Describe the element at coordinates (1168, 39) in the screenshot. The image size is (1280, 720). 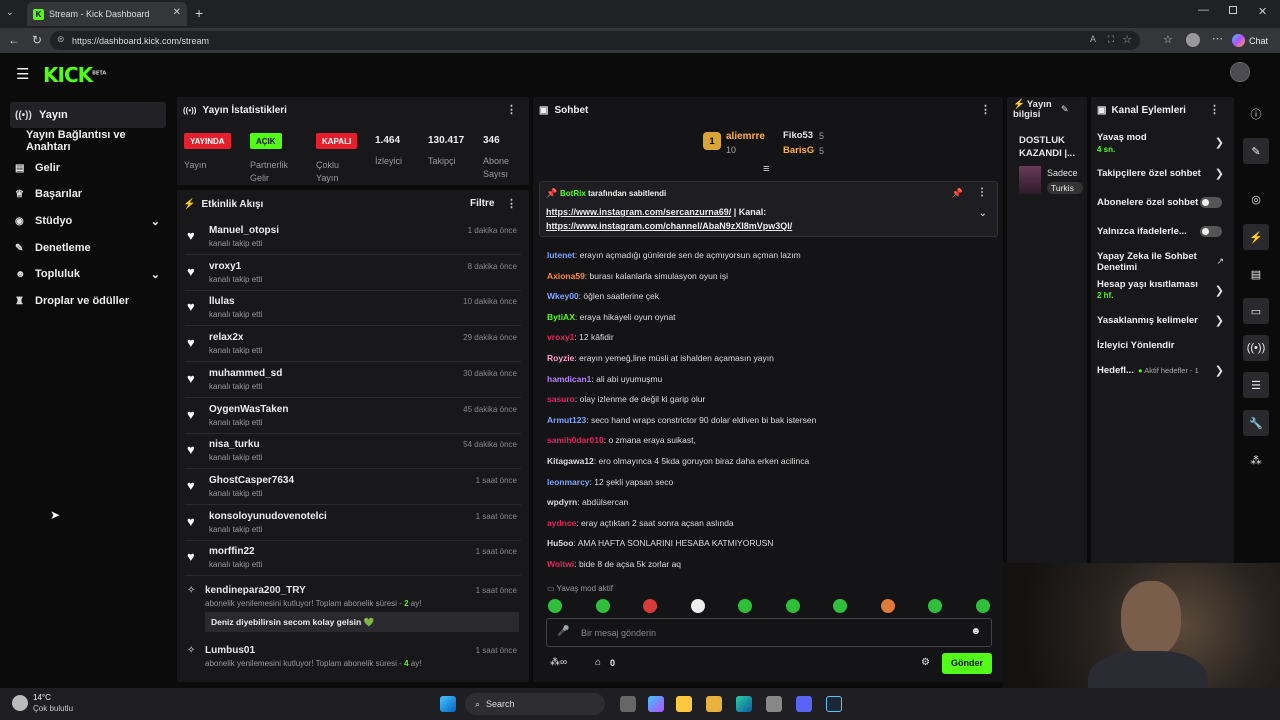
I see `favorites-icon: ☆` at that location.